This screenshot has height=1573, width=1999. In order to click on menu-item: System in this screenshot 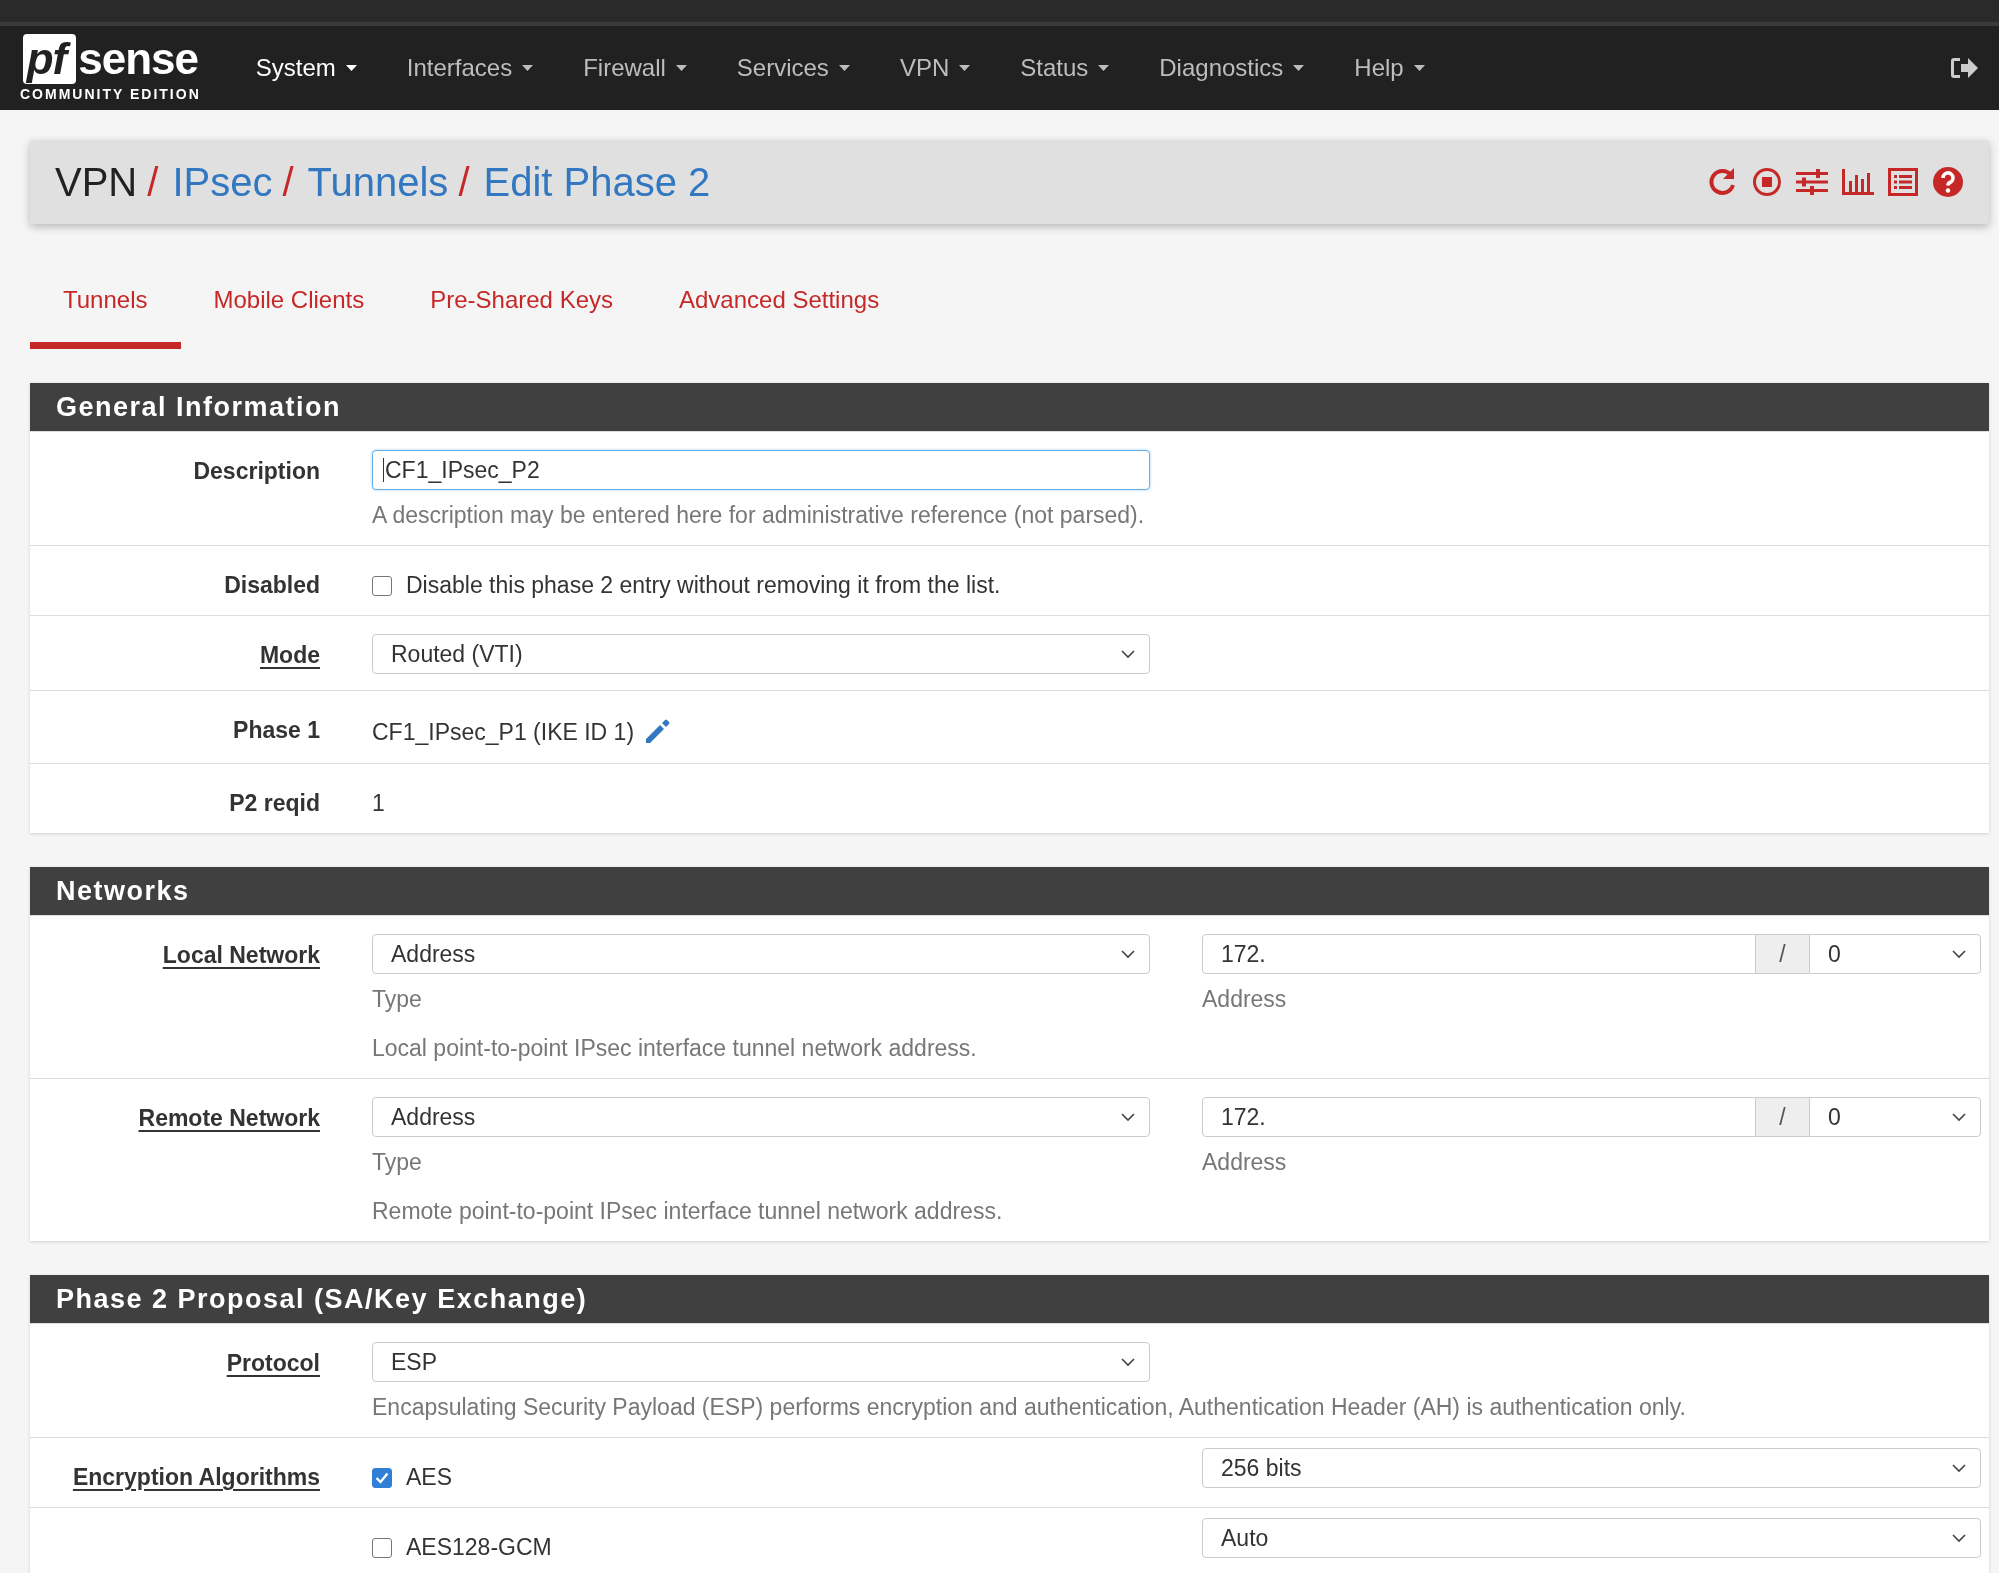, I will do `click(306, 68)`.